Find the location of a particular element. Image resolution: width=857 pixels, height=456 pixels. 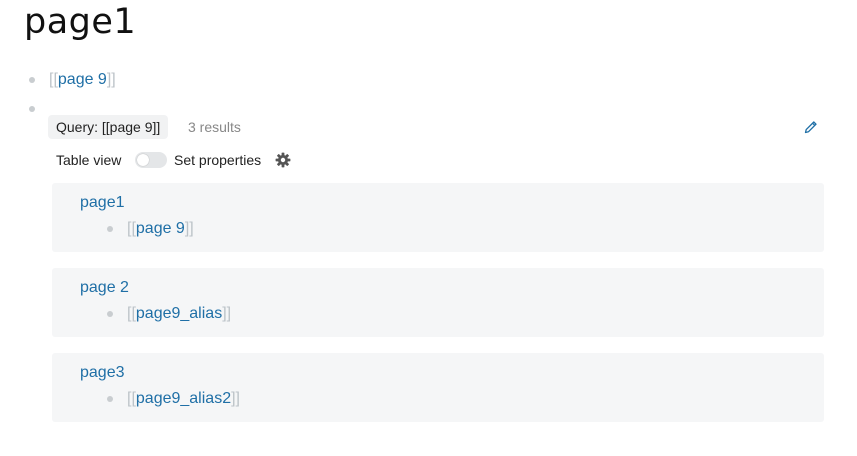

block-page-reference: [[page 9]] is located at coordinates (82, 80).